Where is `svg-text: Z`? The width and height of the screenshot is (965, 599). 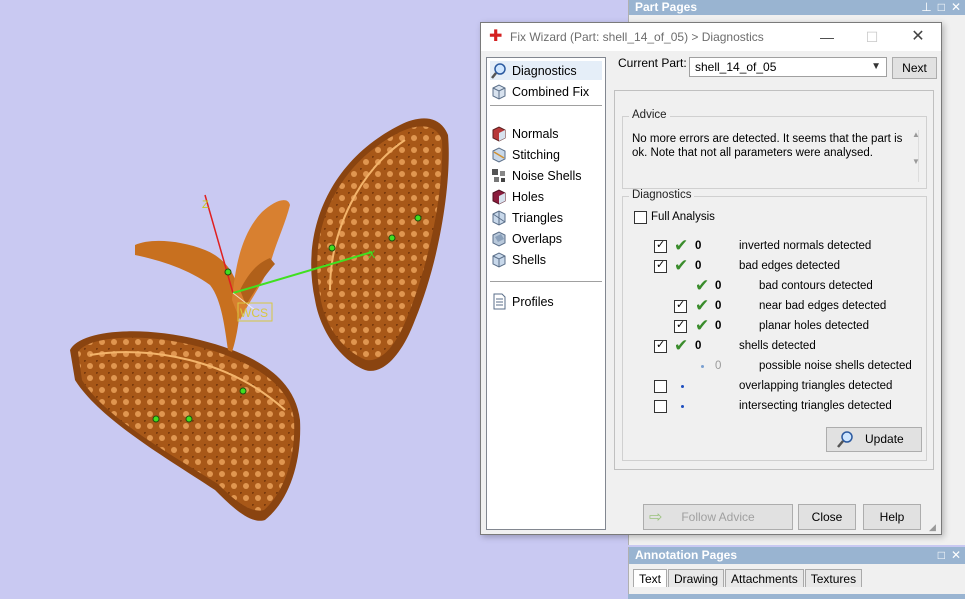 svg-text: Z is located at coordinates (205, 205).